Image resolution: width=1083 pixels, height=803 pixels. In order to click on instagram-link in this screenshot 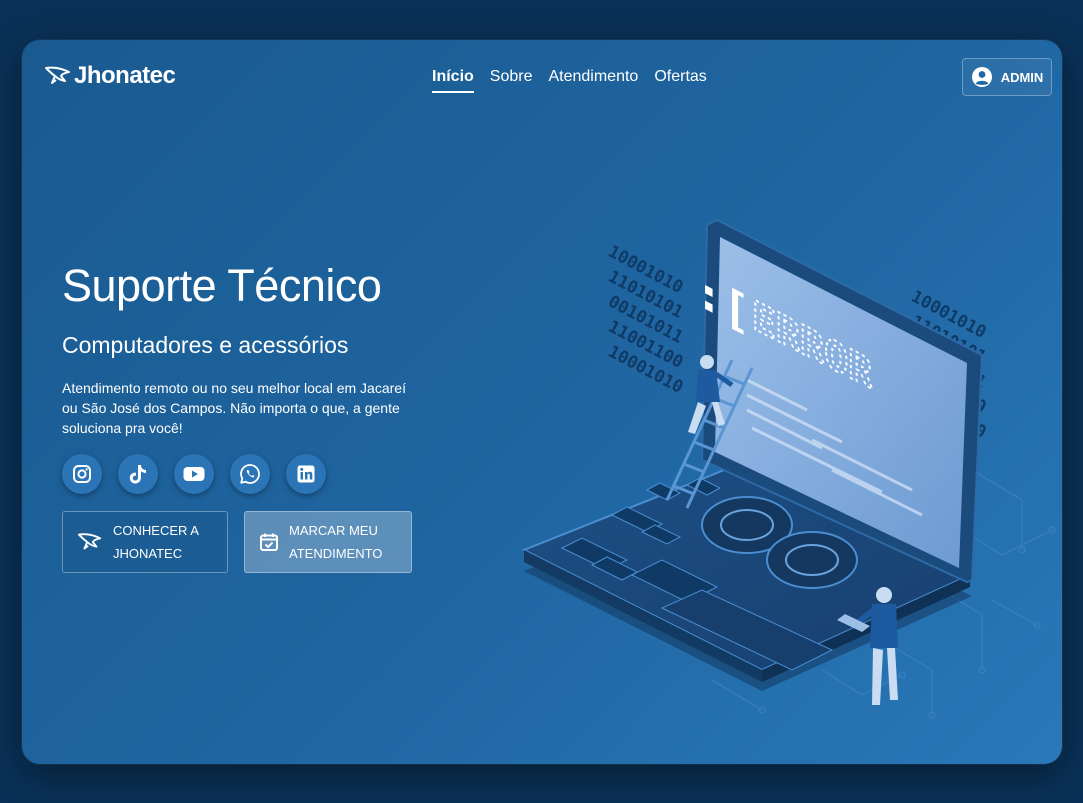, I will do `click(82, 474)`.